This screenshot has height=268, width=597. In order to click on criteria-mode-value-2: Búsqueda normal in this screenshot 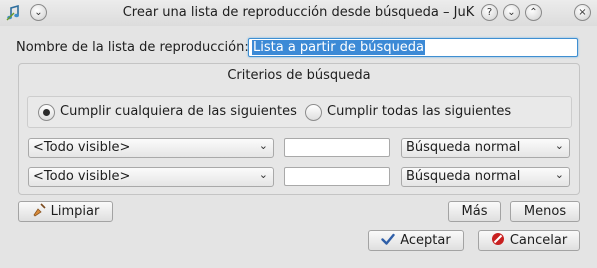, I will do `click(463, 176)`.